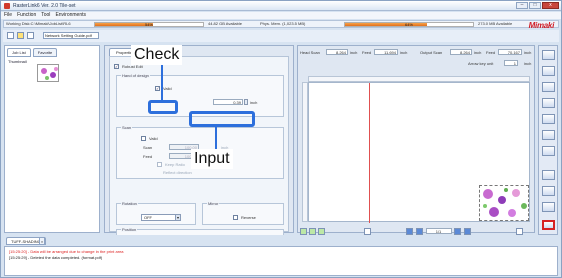  I want to click on memory-progress-text: 64%, so click(408, 24).